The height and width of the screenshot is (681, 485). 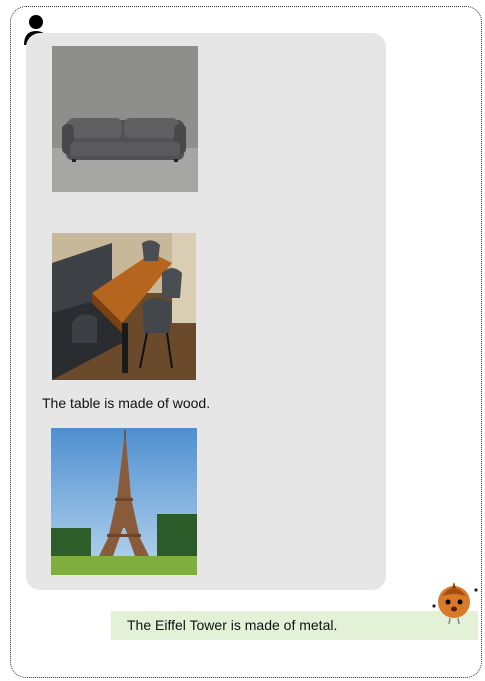 I want to click on sofa-photo, so click(x=125, y=119).